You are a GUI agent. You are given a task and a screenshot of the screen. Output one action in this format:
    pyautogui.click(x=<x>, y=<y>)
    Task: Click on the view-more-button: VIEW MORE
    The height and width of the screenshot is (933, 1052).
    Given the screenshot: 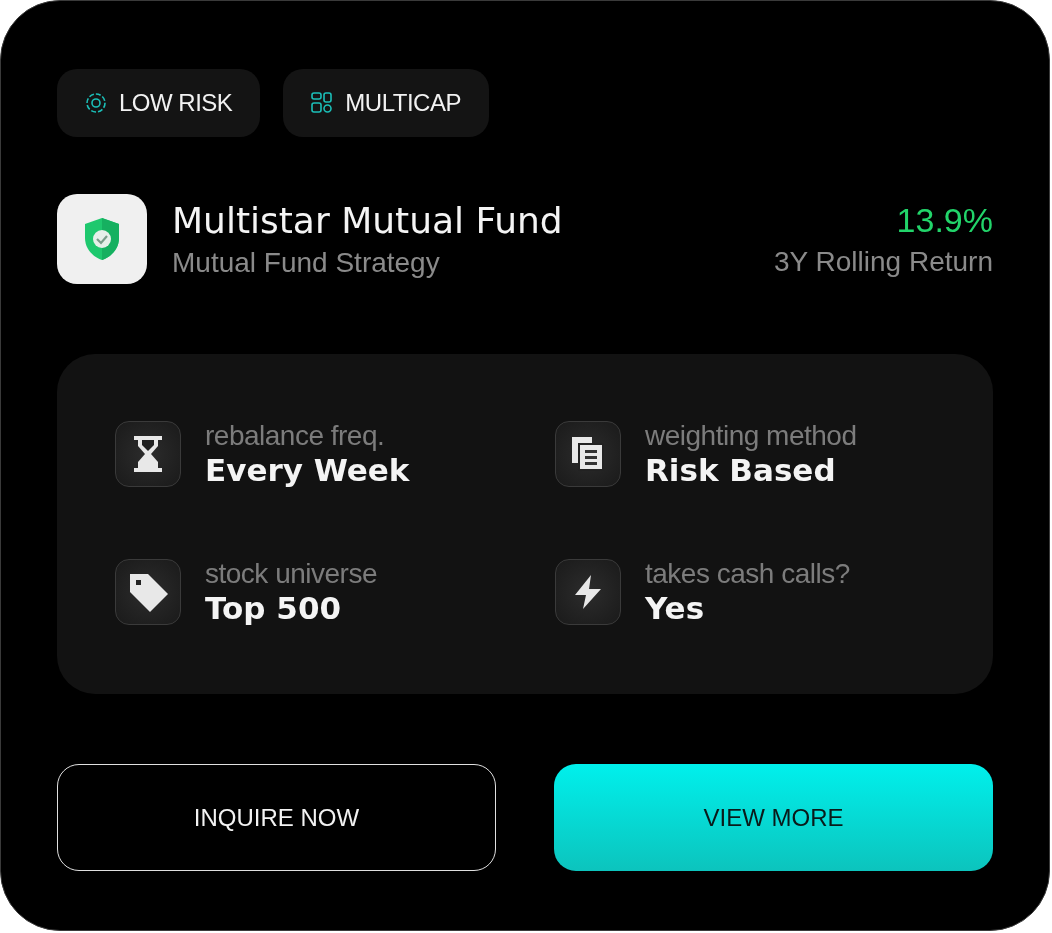 What is the action you would take?
    pyautogui.click(x=773, y=817)
    